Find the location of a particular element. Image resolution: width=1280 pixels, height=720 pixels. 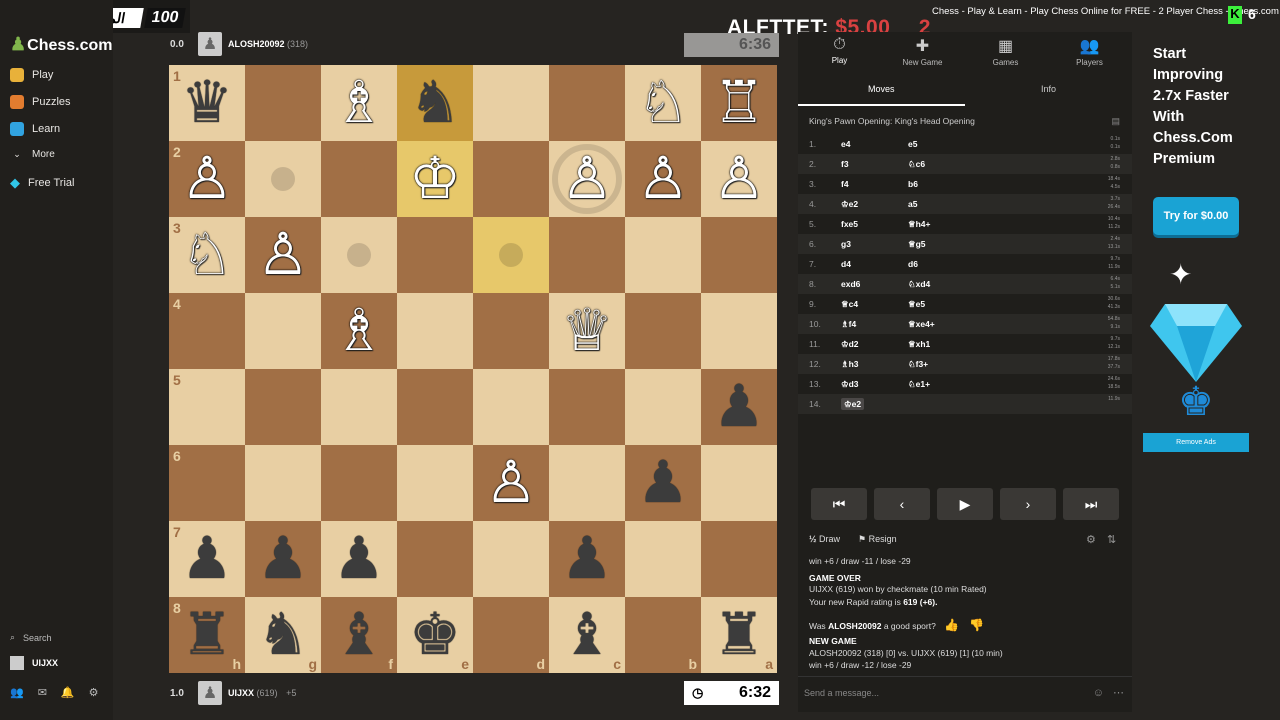

more-icon: ⋯ is located at coordinates (1118, 692).